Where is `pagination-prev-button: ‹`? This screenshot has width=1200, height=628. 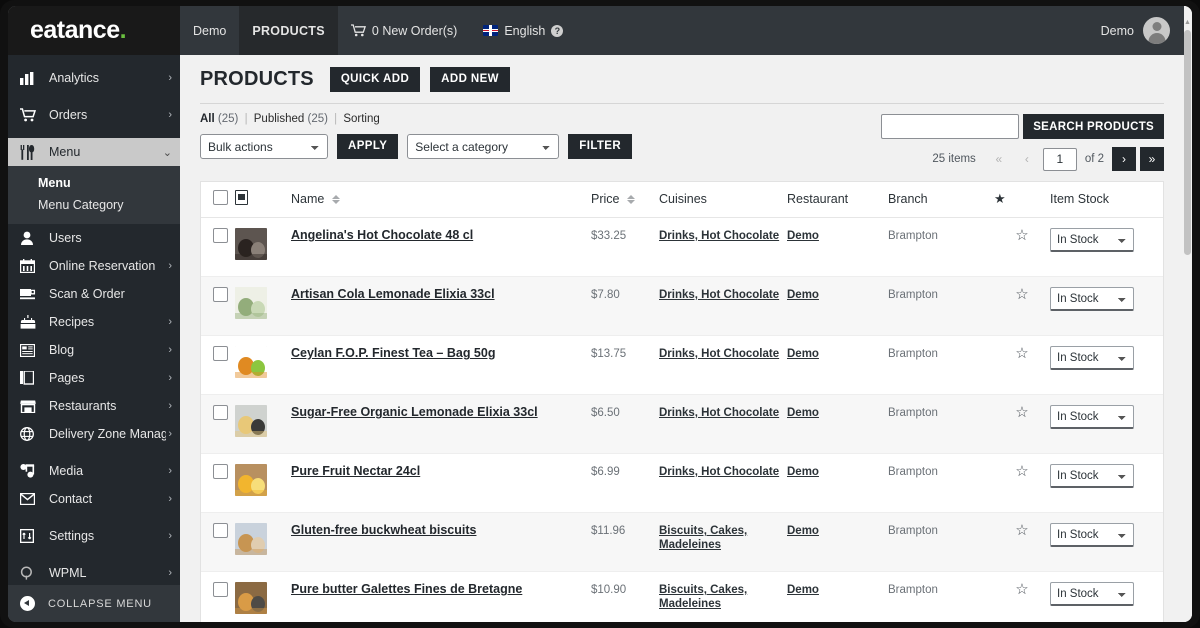 pagination-prev-button: ‹ is located at coordinates (1027, 159).